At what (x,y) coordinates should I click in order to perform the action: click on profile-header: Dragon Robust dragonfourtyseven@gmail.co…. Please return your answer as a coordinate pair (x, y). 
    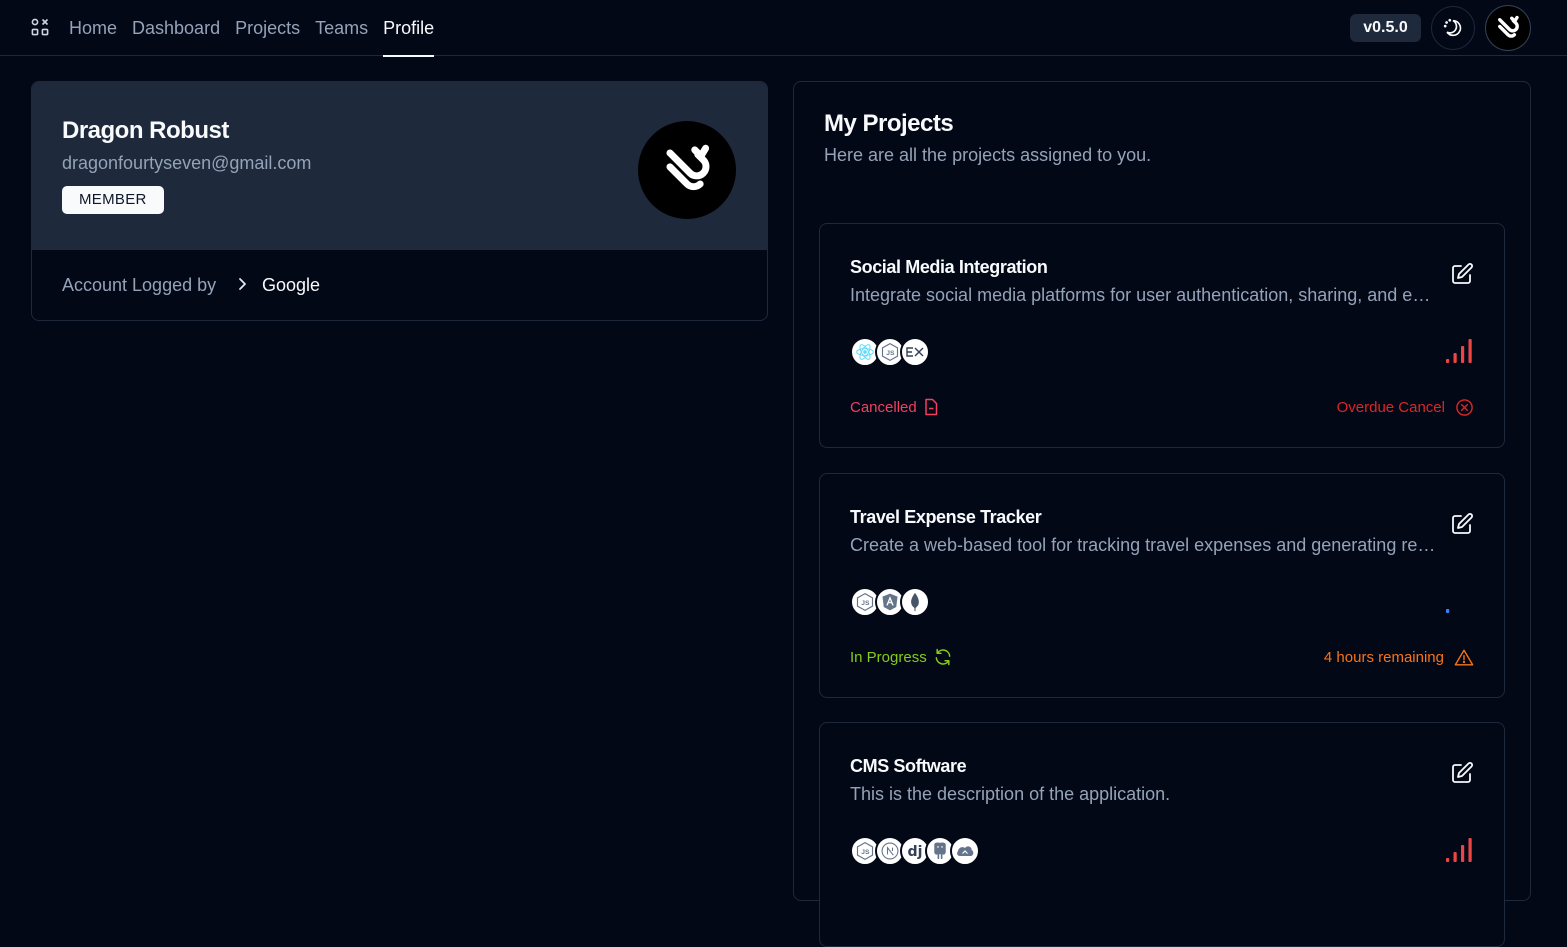
    Looking at the image, I should click on (399, 166).